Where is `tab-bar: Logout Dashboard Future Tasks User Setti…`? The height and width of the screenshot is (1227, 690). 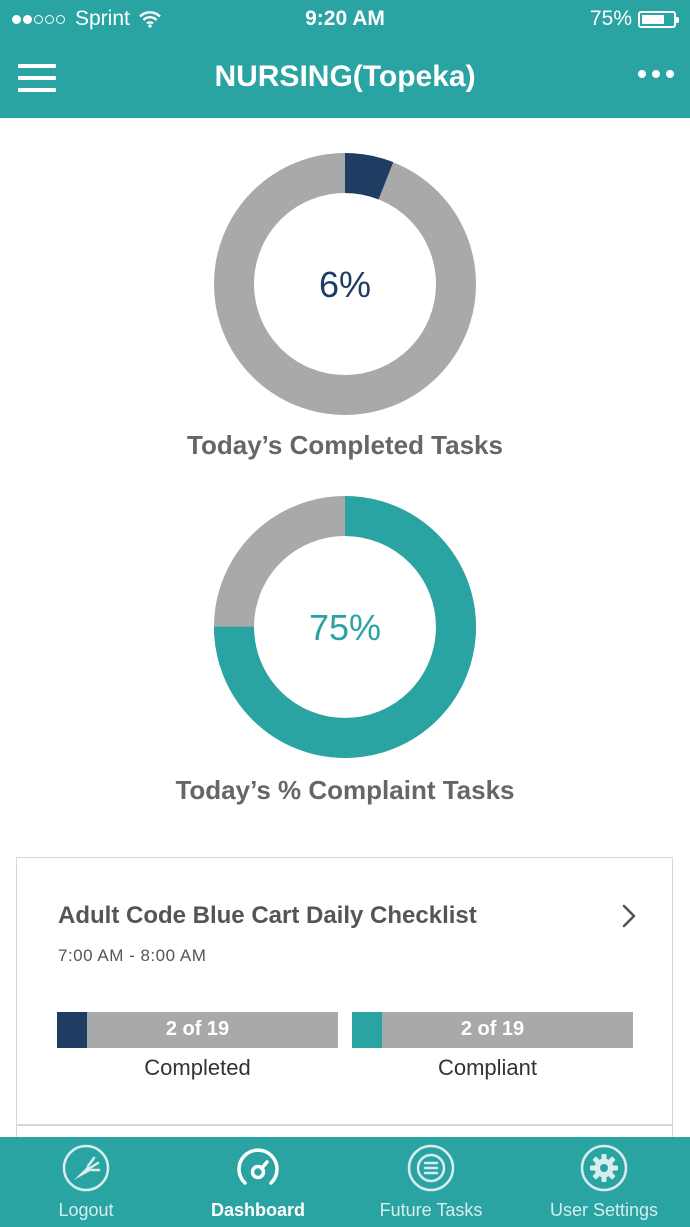 tab-bar: Logout Dashboard Future Tasks User Setti… is located at coordinates (345, 1182).